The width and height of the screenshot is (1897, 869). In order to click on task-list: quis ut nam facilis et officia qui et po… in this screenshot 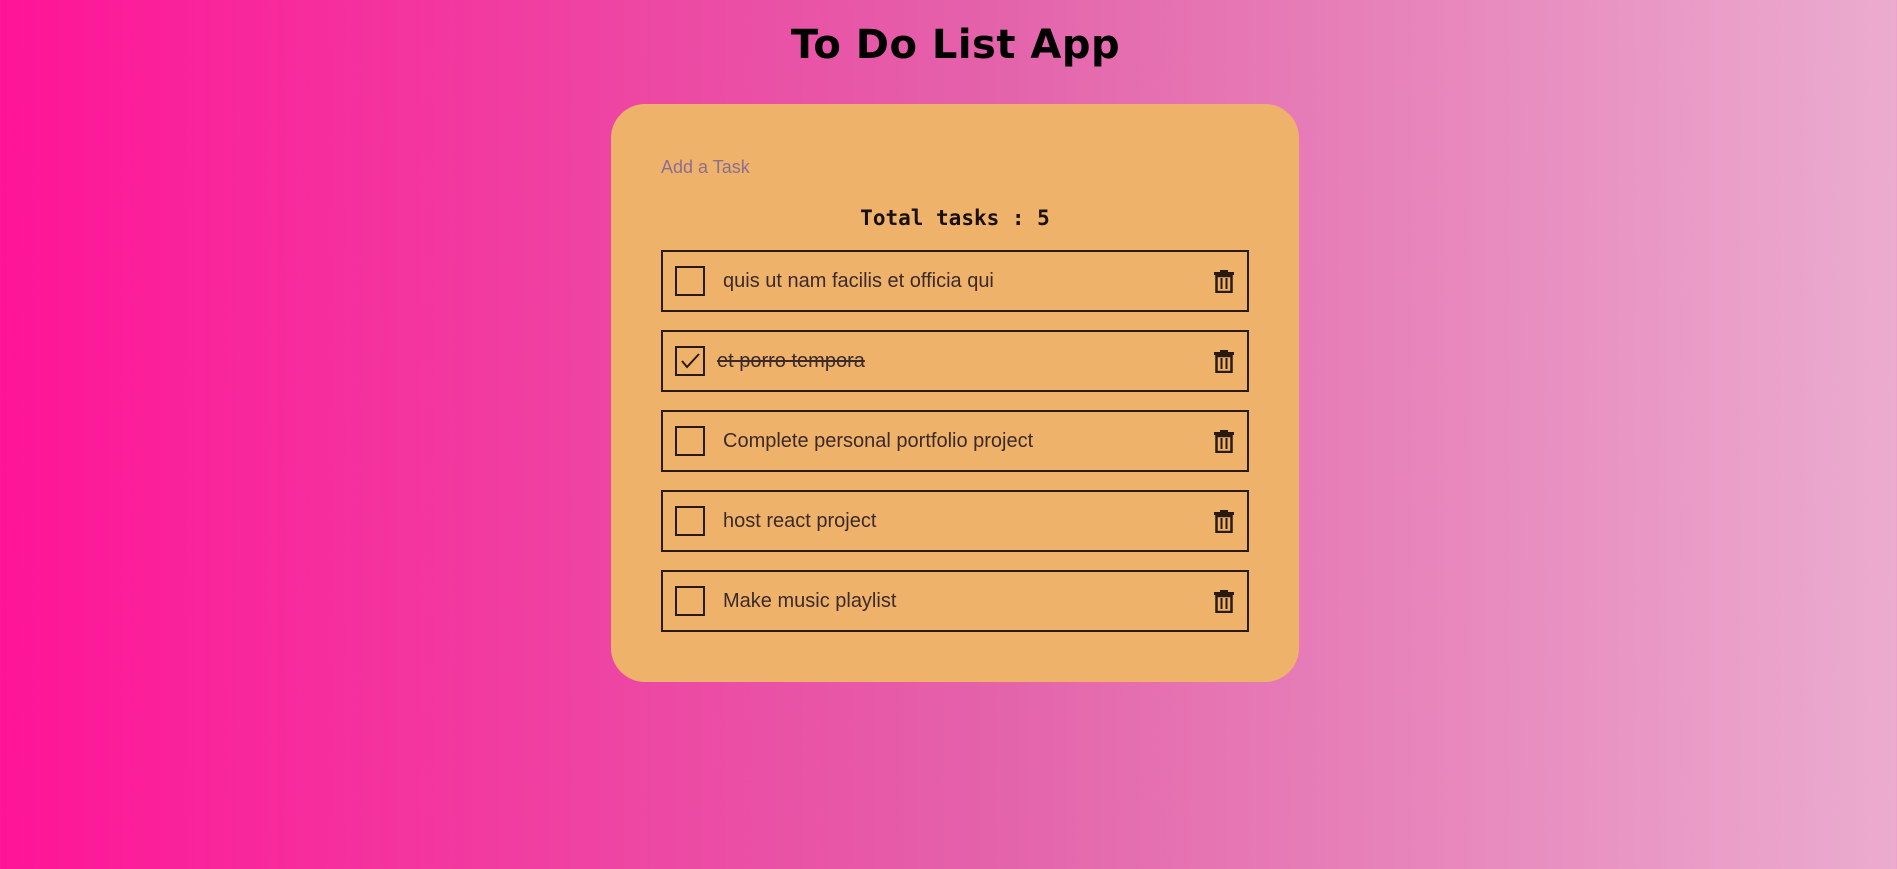, I will do `click(955, 450)`.